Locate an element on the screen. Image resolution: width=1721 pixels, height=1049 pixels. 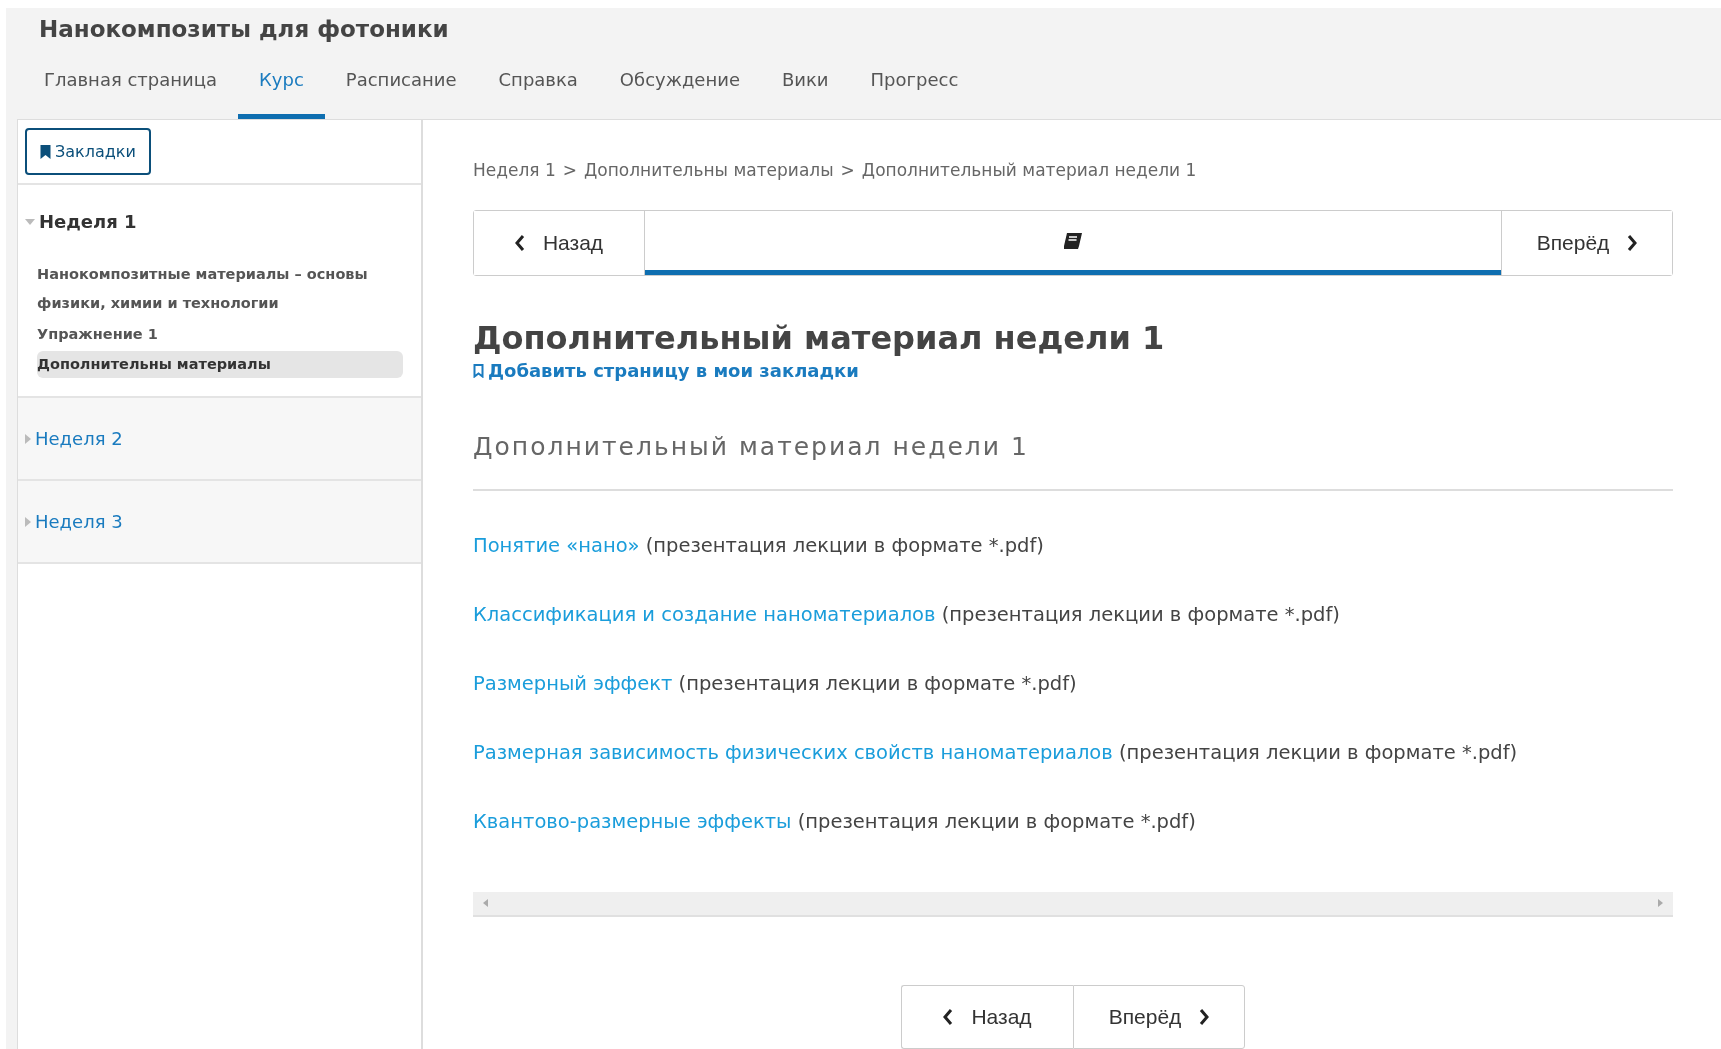
sidebar-item: Дополнительны материалы is located at coordinates (220, 364).